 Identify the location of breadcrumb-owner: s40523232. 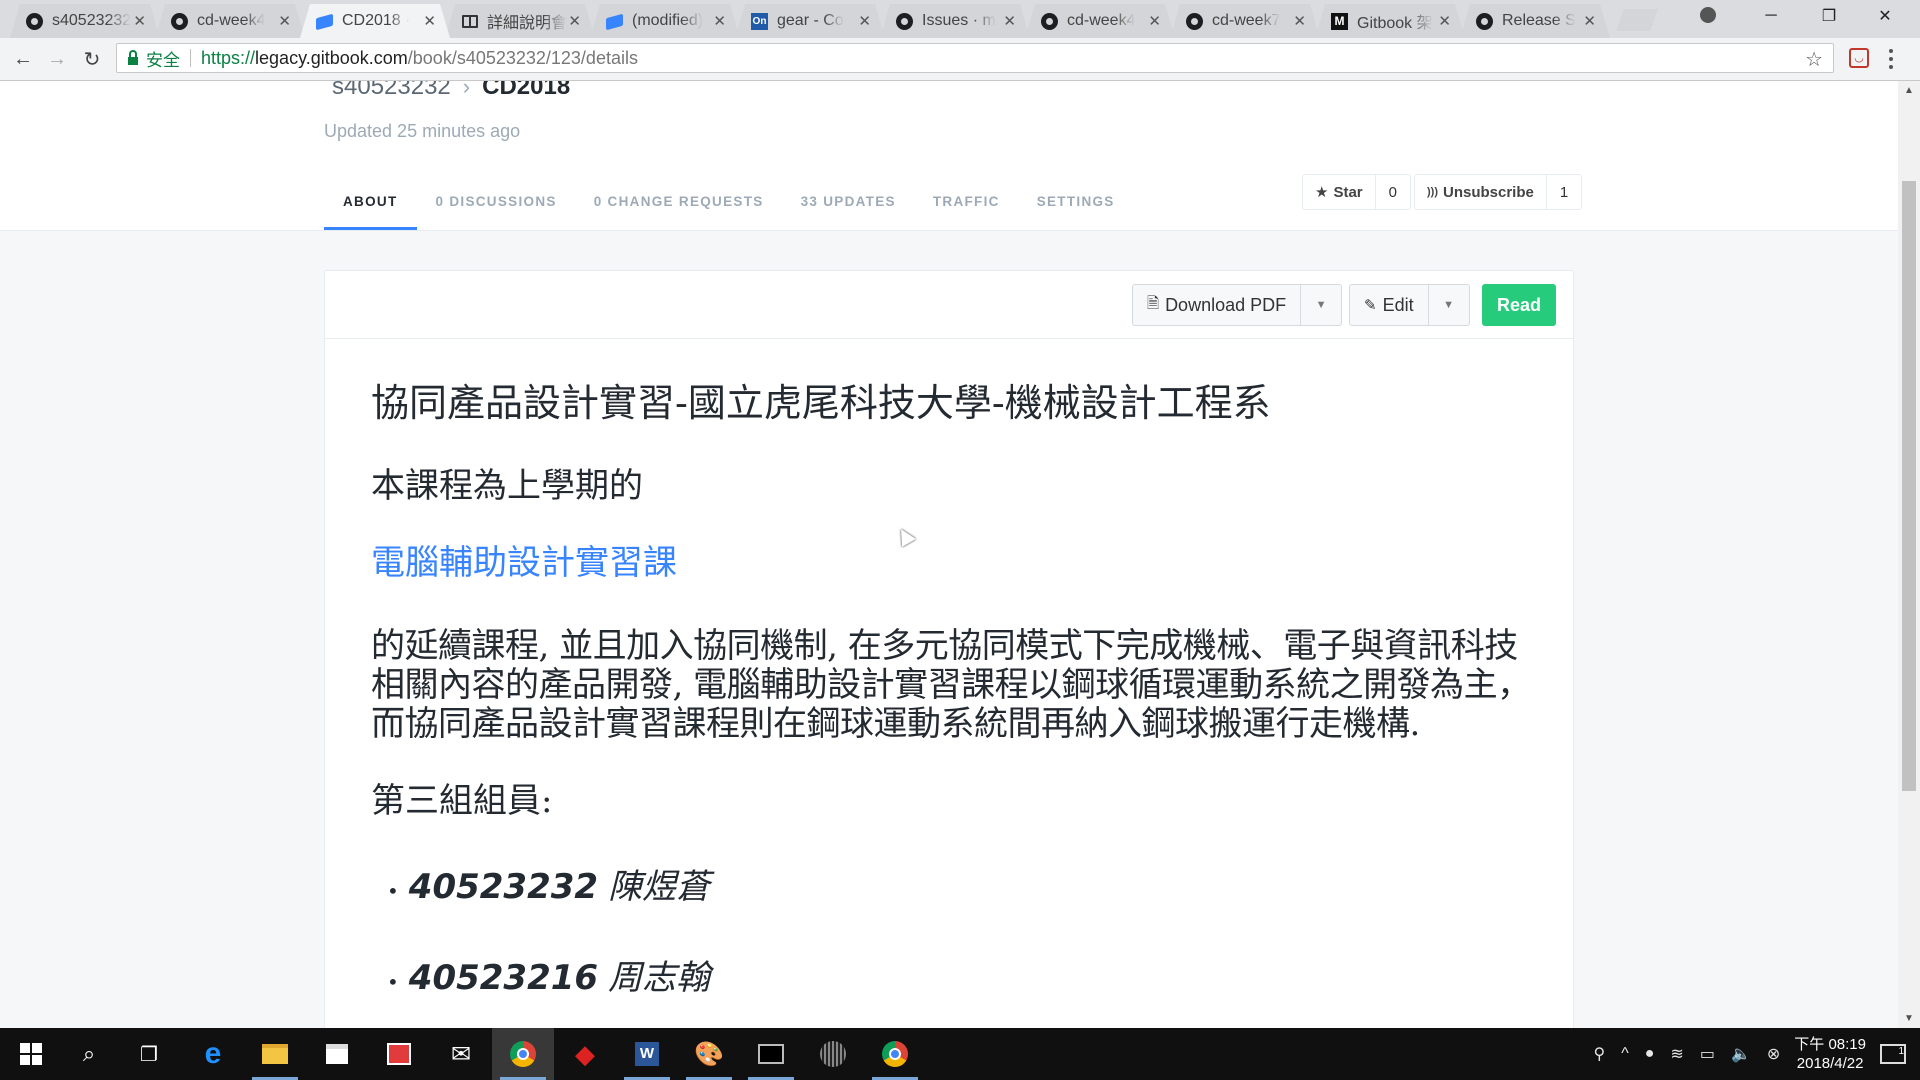
(391, 91).